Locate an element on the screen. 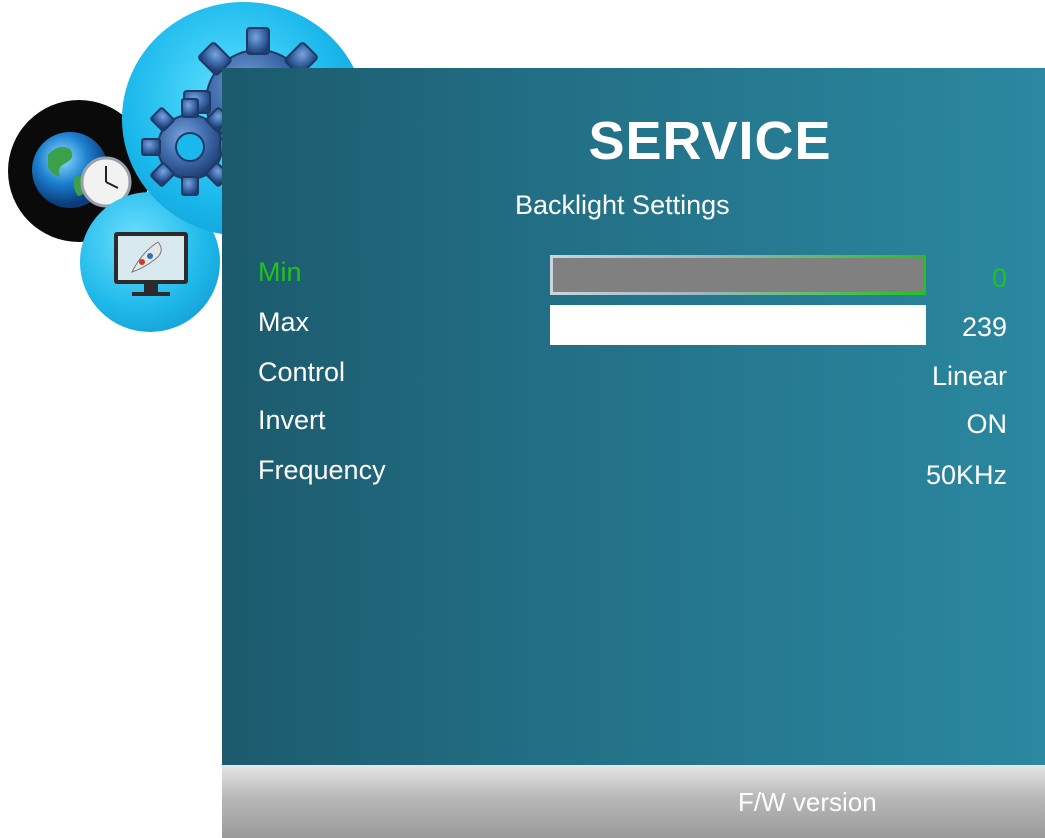 The width and height of the screenshot is (1045, 838). control-value: Linear is located at coordinates (969, 376).